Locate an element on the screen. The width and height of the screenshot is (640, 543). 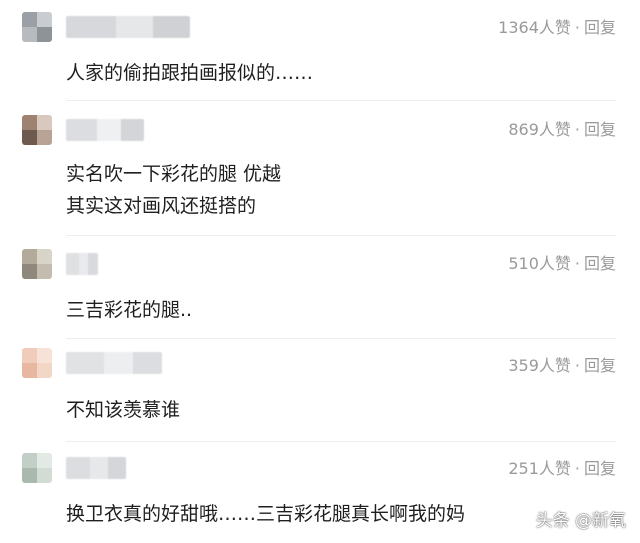
comment-meta: 251人赞 · 回复 is located at coordinates (562, 469).